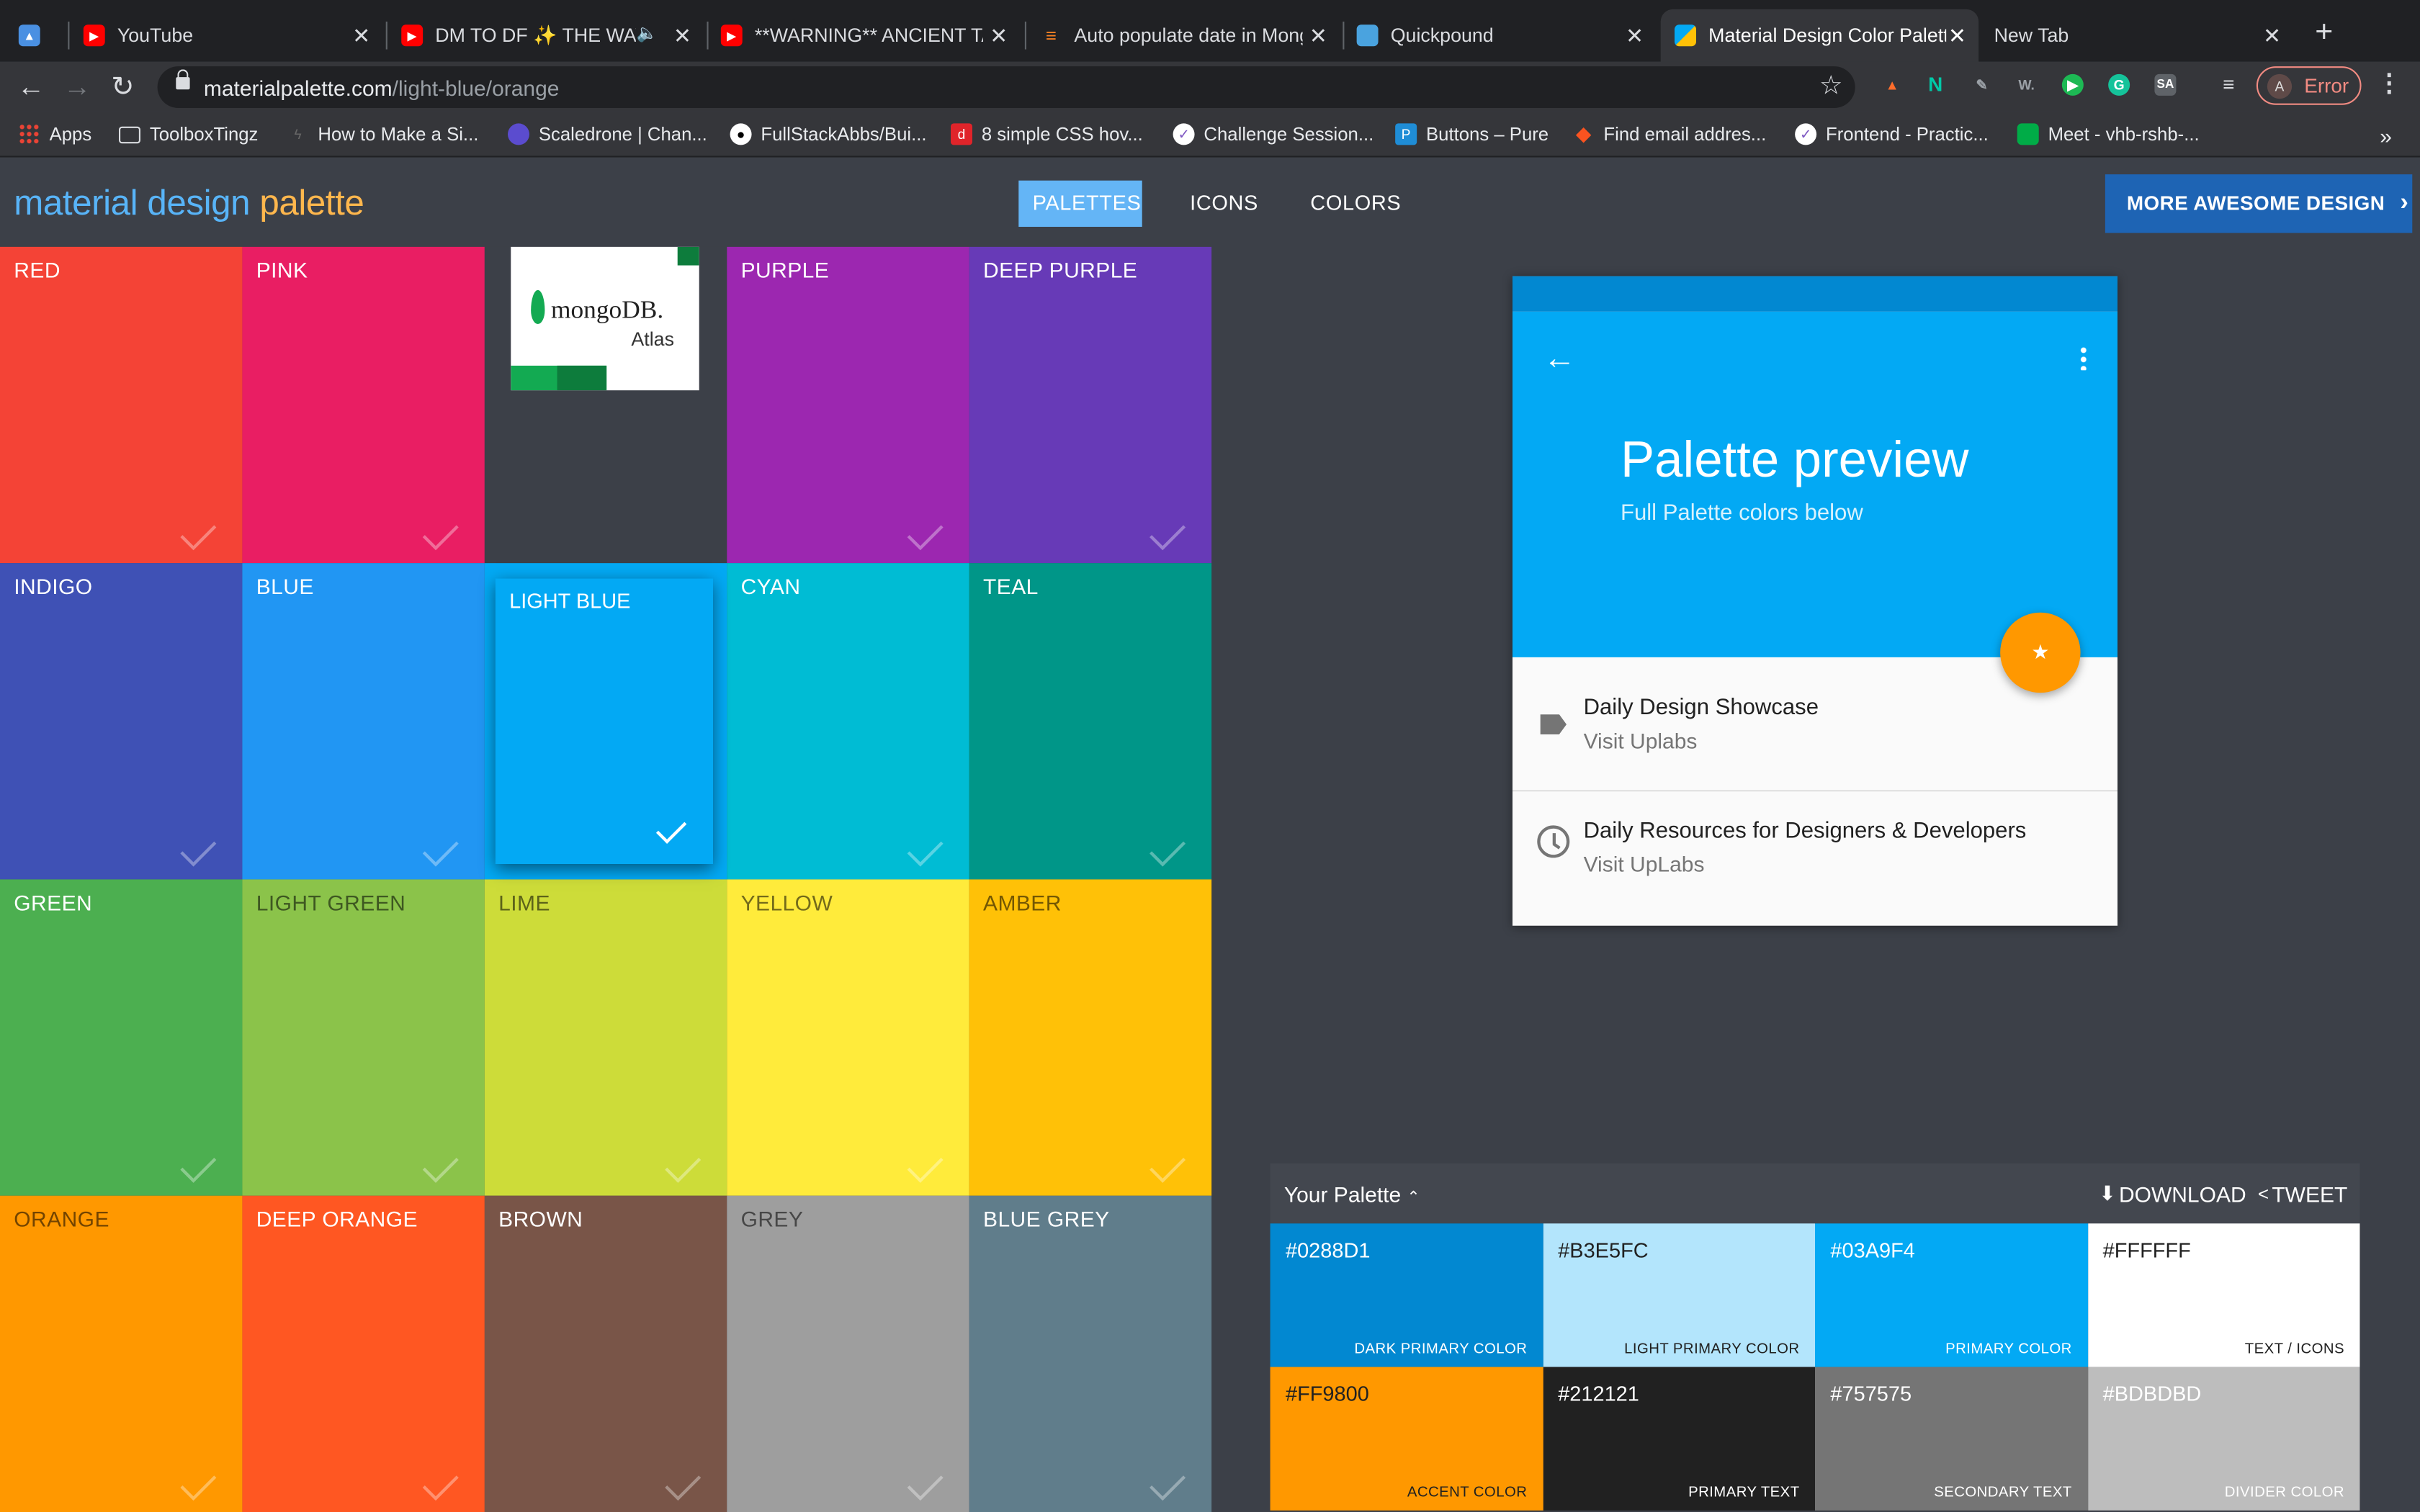  I want to click on swatch-teal: TEAL, so click(1090, 721).